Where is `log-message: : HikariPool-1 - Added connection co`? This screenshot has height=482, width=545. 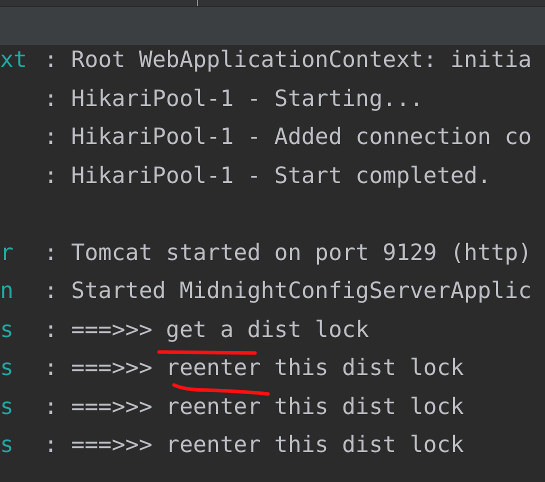 log-message: : HikariPool-1 - Added connection co is located at coordinates (288, 137).